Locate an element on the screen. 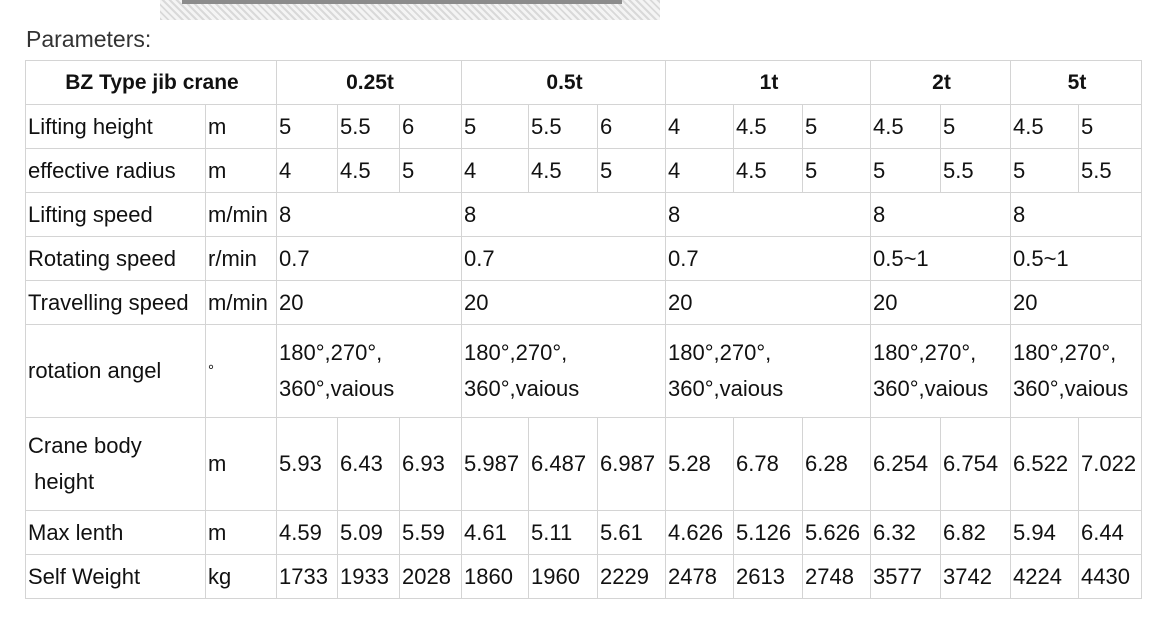  row-label: Travelling speed is located at coordinates (115, 302).